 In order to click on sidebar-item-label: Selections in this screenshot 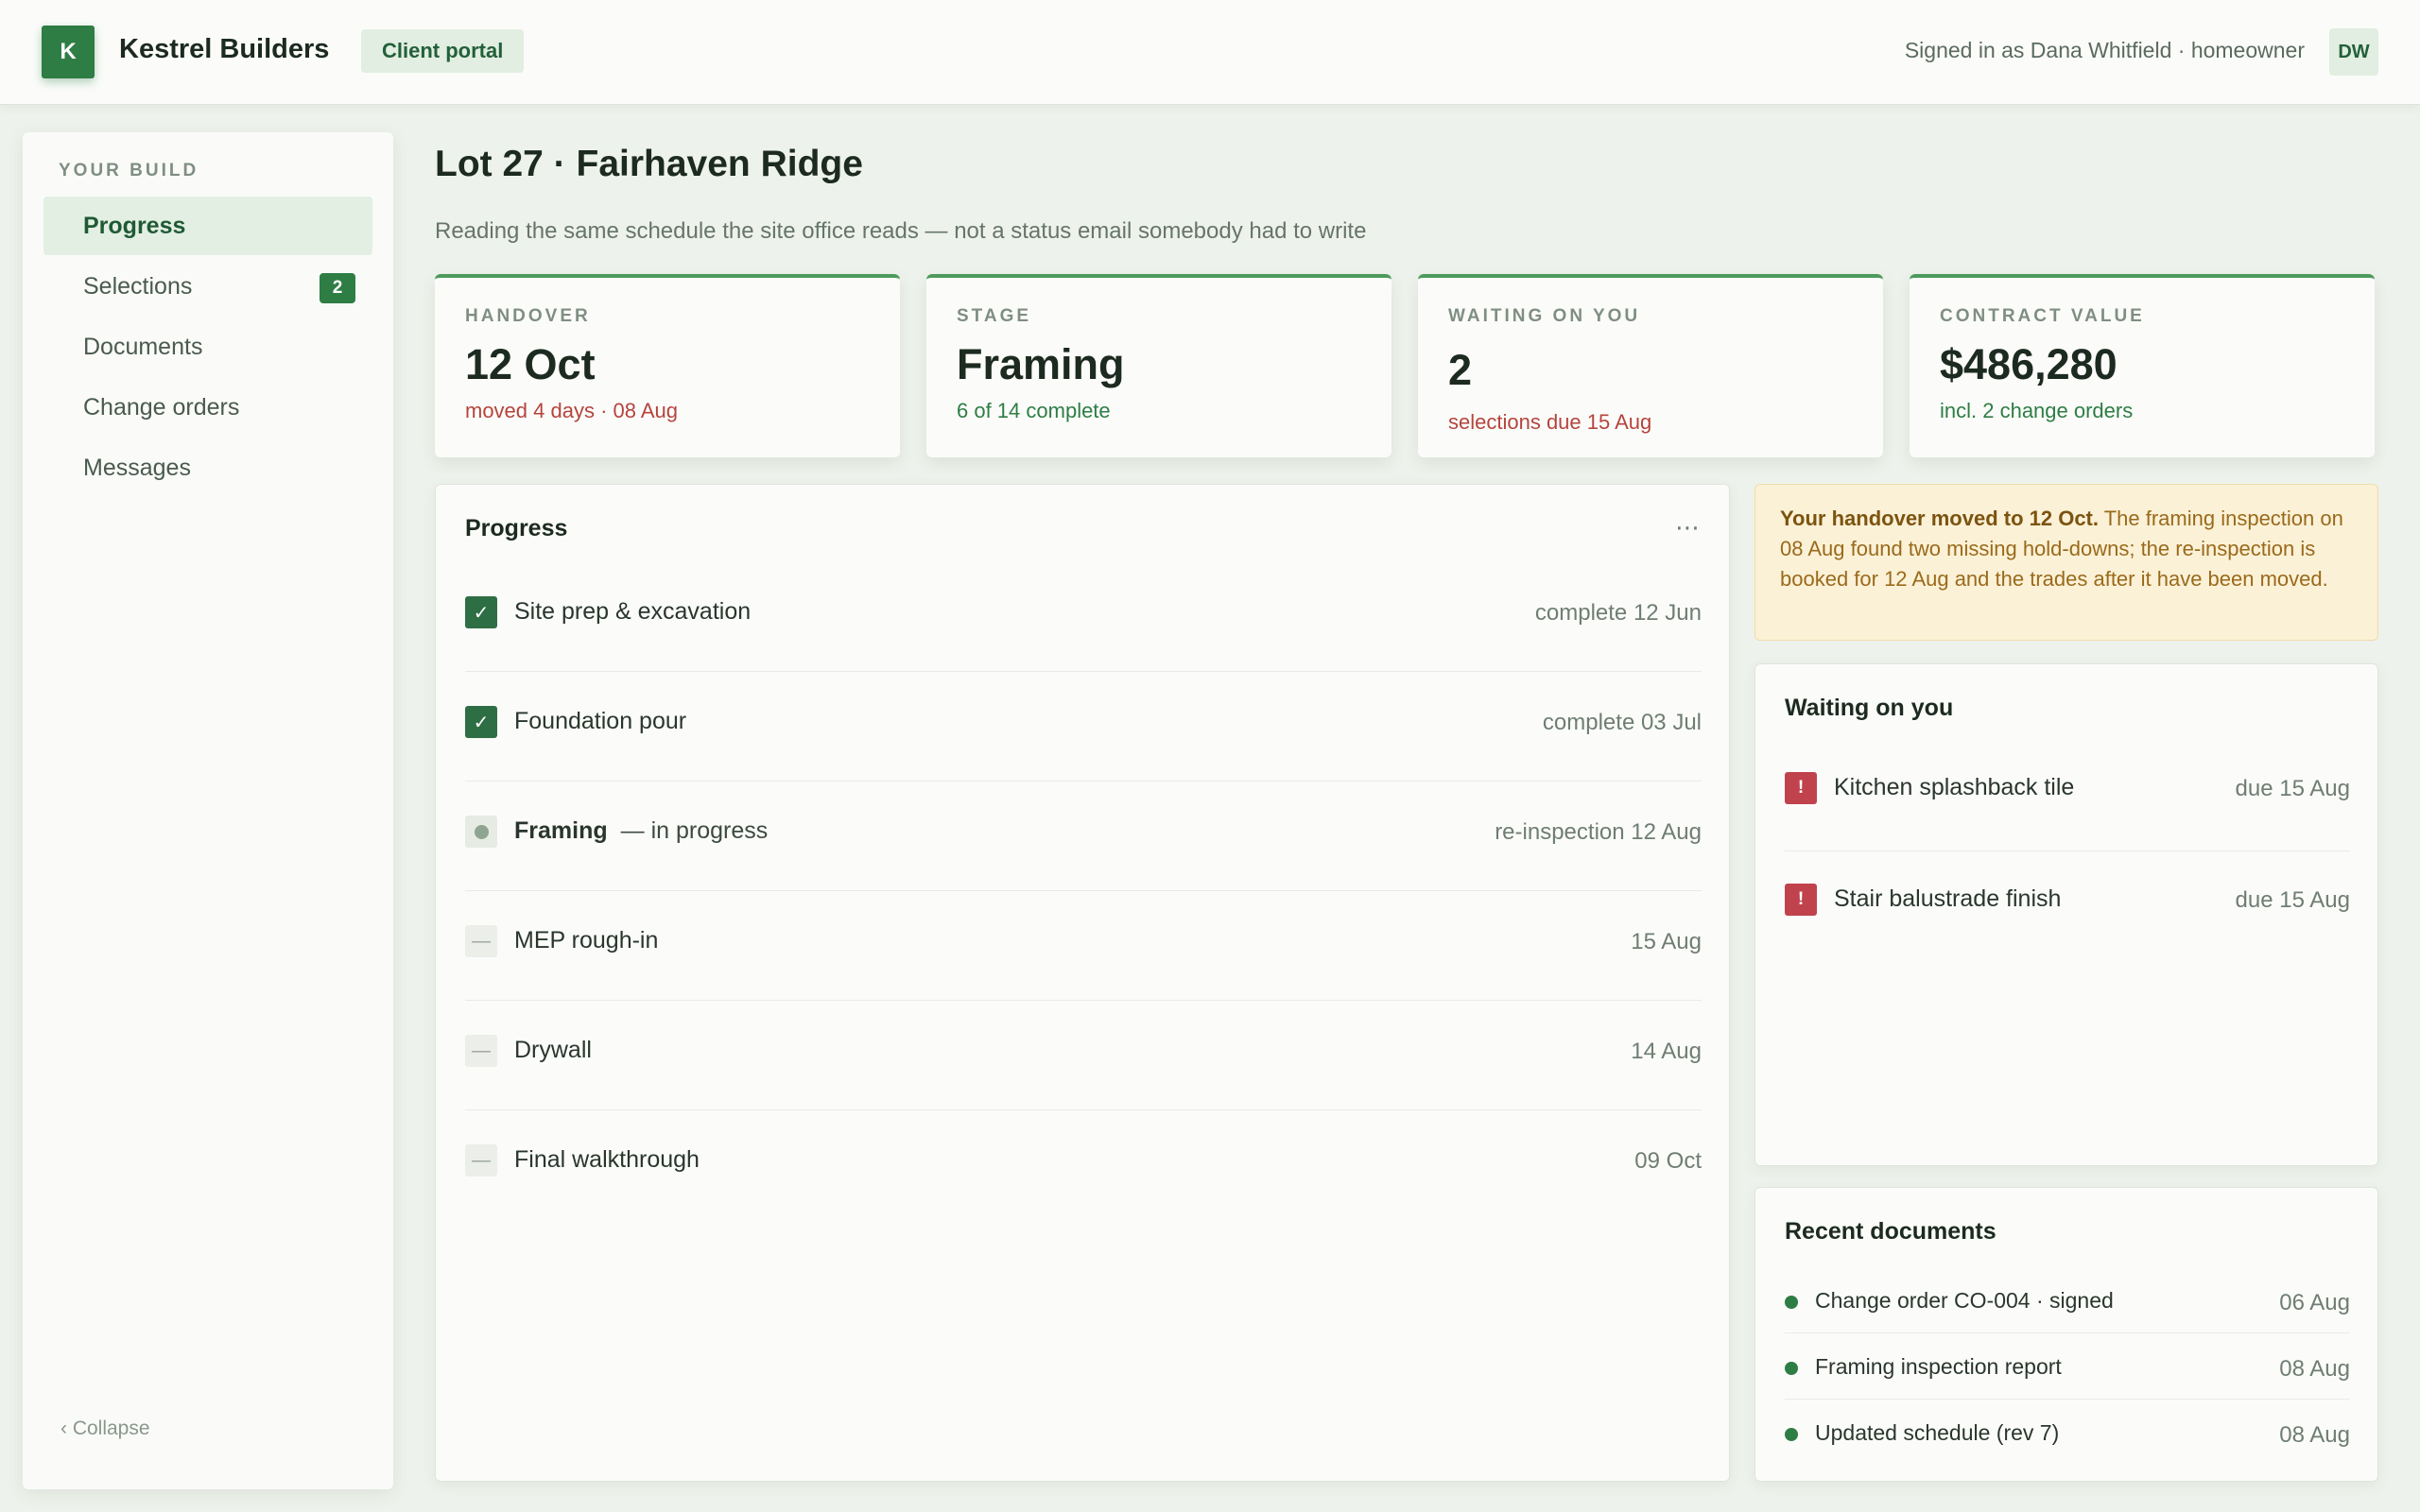, I will do `click(138, 286)`.